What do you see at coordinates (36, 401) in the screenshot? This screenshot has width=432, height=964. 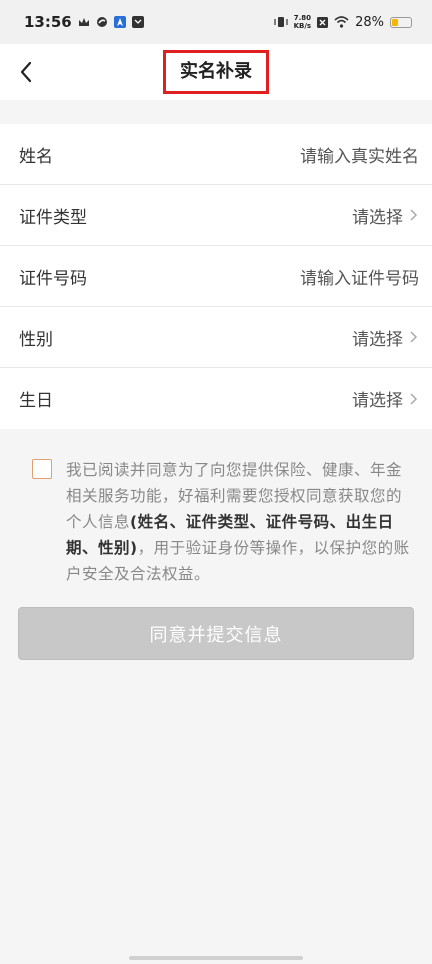 I see `birthday-label: 生日` at bounding box center [36, 401].